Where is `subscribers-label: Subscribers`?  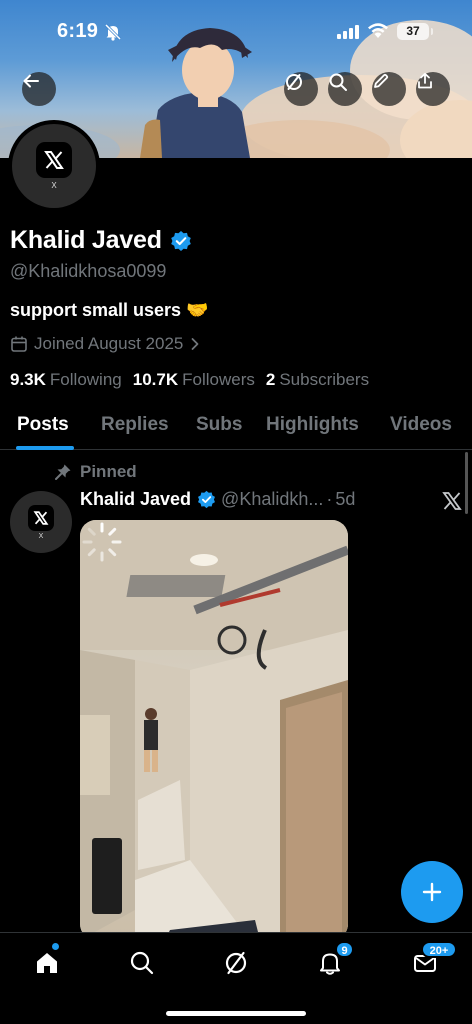
subscribers-label: Subscribers is located at coordinates (324, 380).